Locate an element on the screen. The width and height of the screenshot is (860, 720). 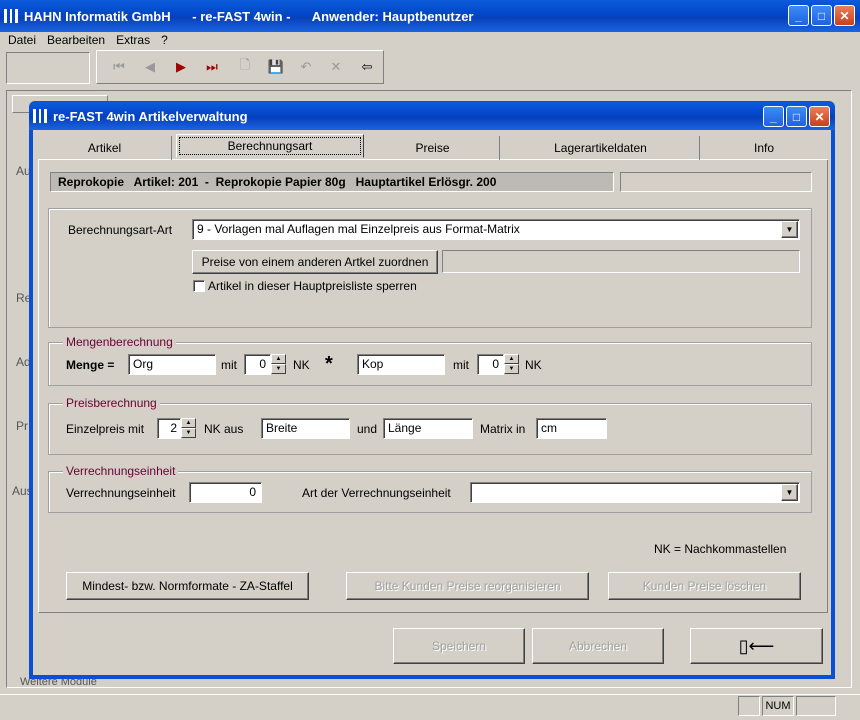
exit-button: ▯⟵ is located at coordinates (756, 646).